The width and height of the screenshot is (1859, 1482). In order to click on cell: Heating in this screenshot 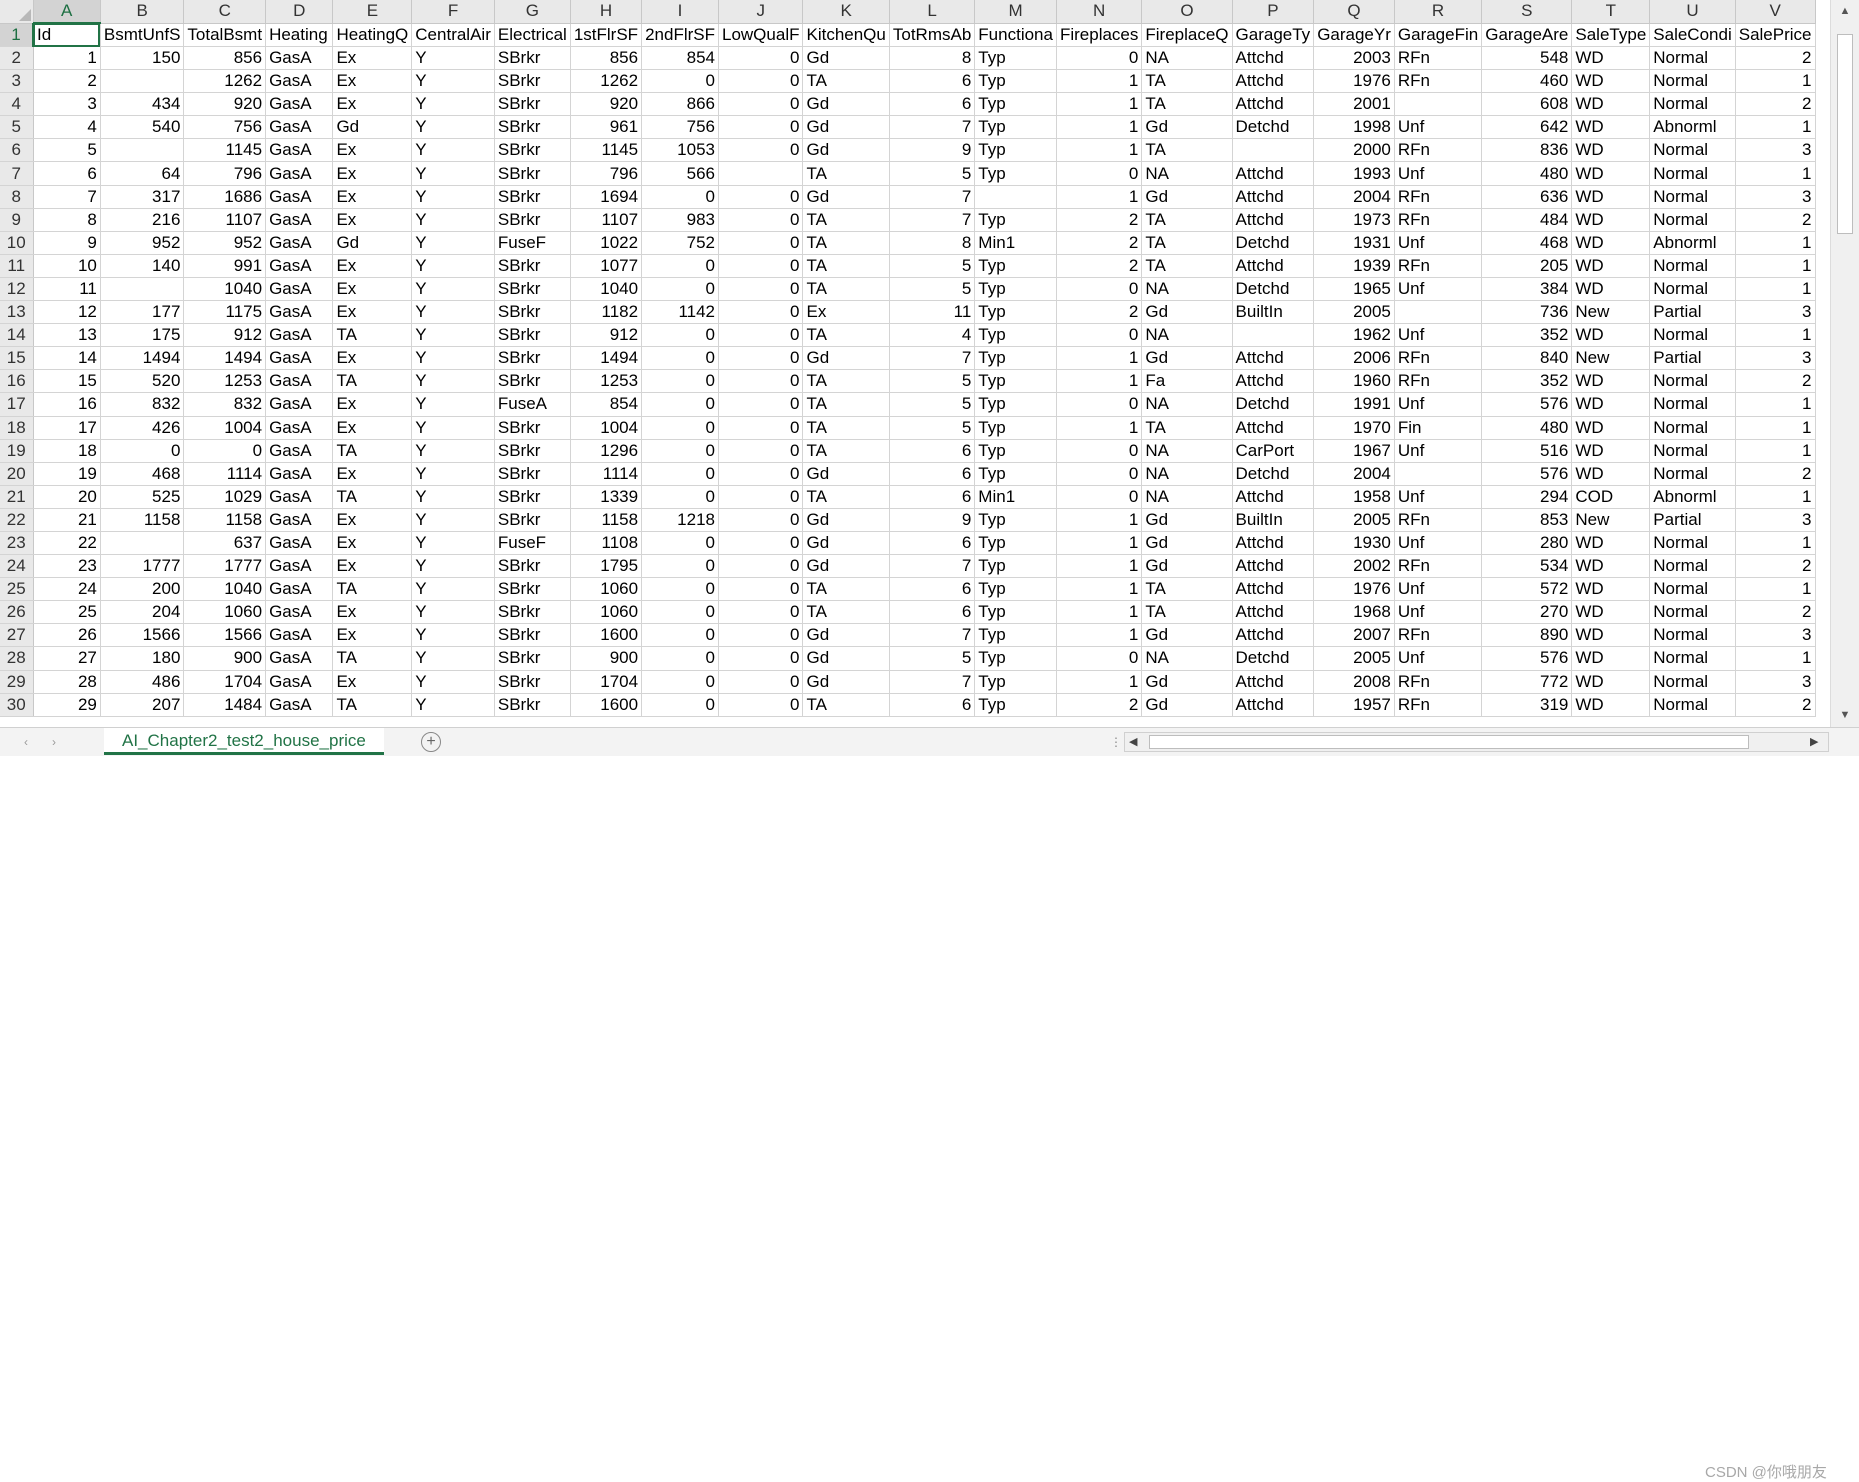, I will do `click(299, 35)`.